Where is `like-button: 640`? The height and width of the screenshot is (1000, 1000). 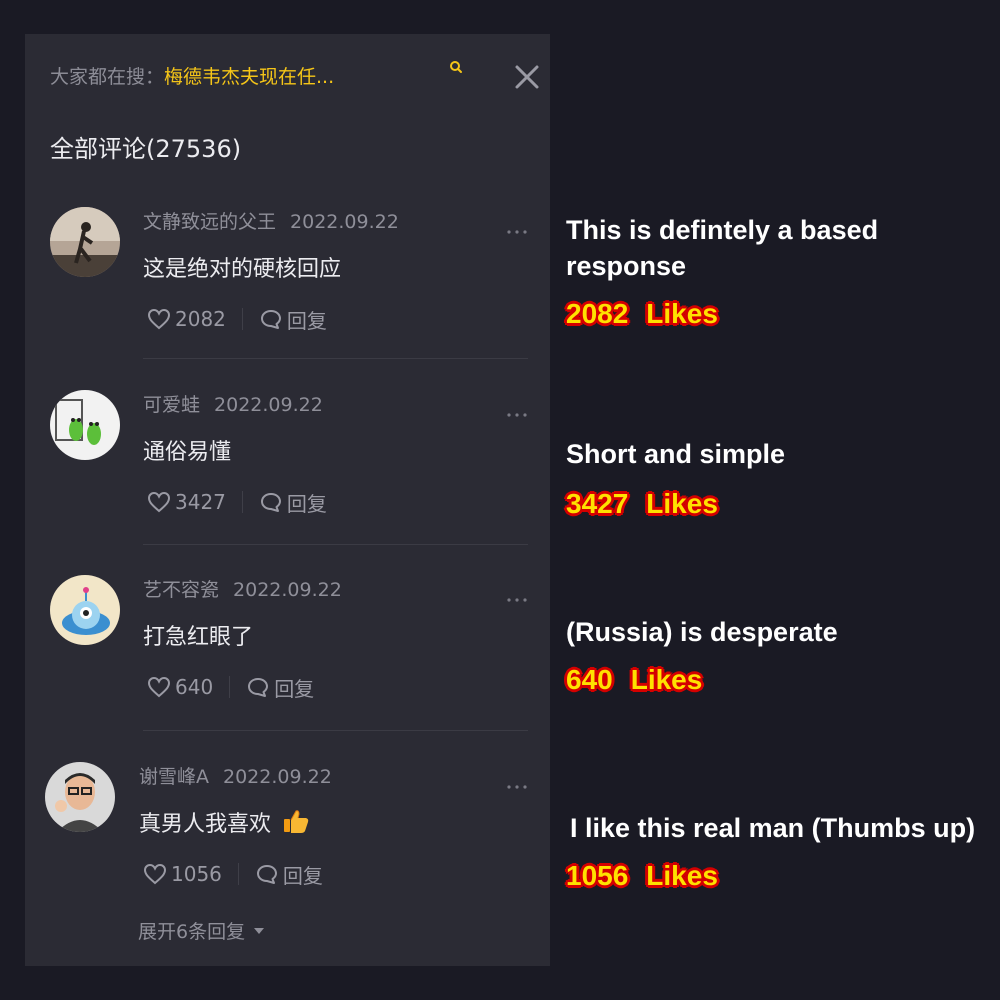
like-button: 640 is located at coordinates (180, 687).